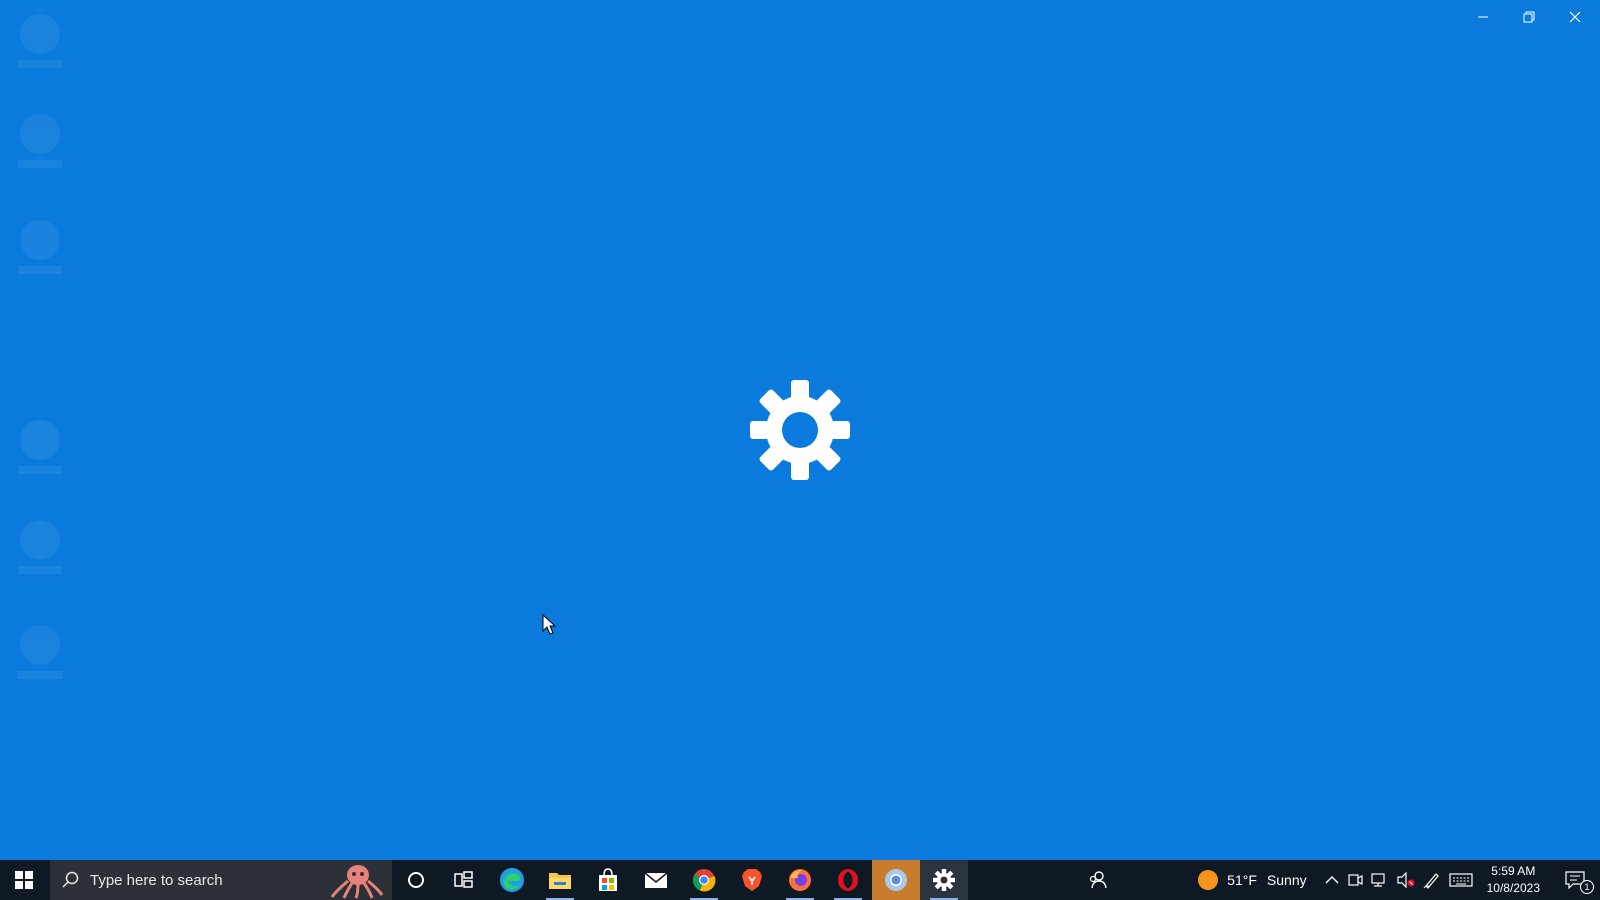  I want to click on meet-now-tray-button, so click(1355, 880).